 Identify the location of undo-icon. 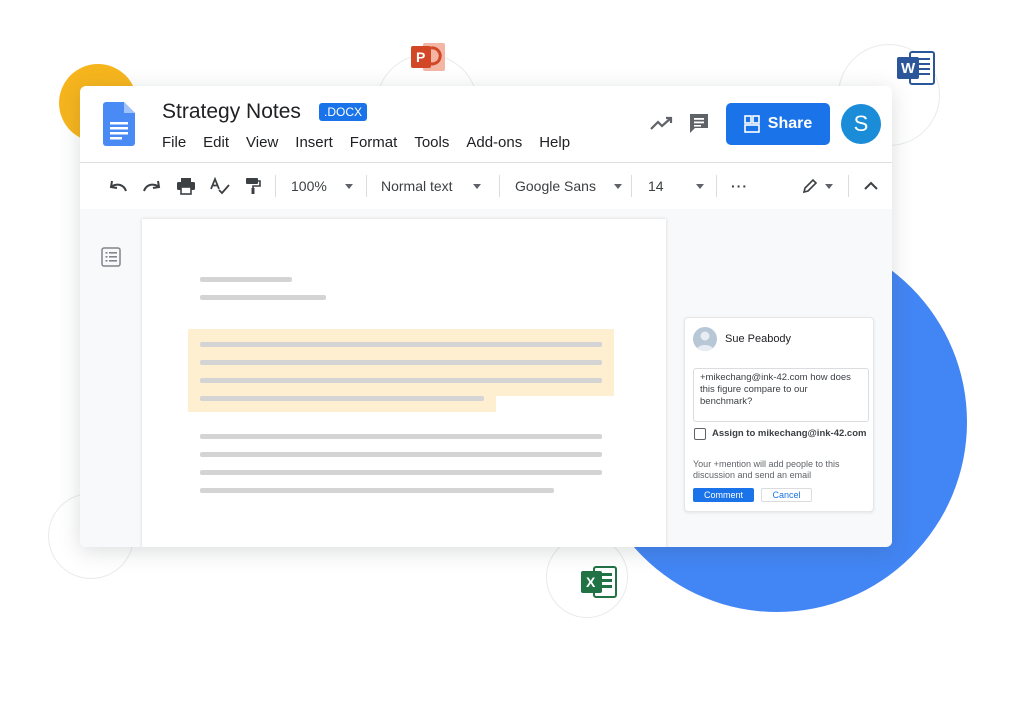
(118, 186).